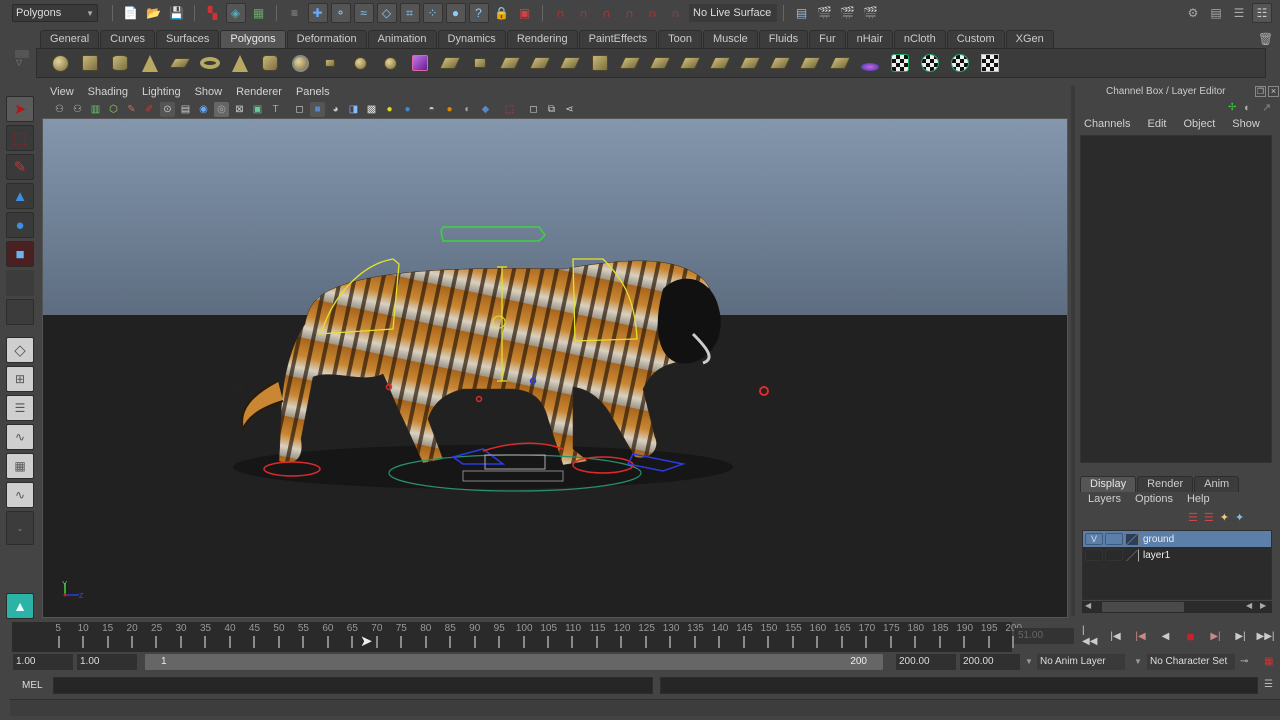 The image size is (1280, 720). I want to click on highlight-selection-icon: ▣, so click(525, 13).